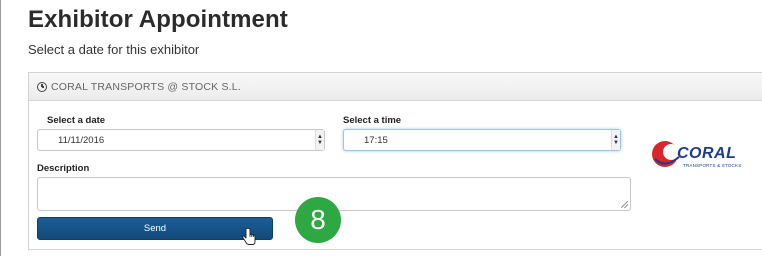 This screenshot has height=256, width=762. What do you see at coordinates (707, 153) in the screenshot?
I see `logo-name: CORAL` at bounding box center [707, 153].